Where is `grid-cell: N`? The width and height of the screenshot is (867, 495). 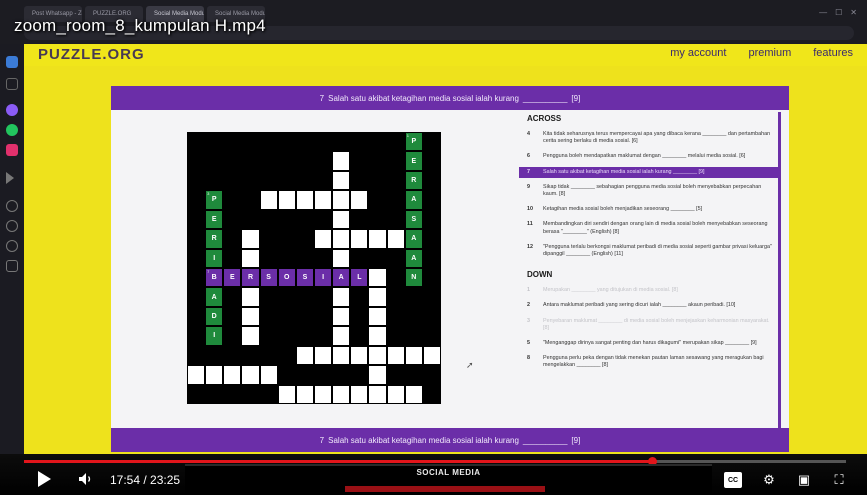
grid-cell: N is located at coordinates (413, 278).